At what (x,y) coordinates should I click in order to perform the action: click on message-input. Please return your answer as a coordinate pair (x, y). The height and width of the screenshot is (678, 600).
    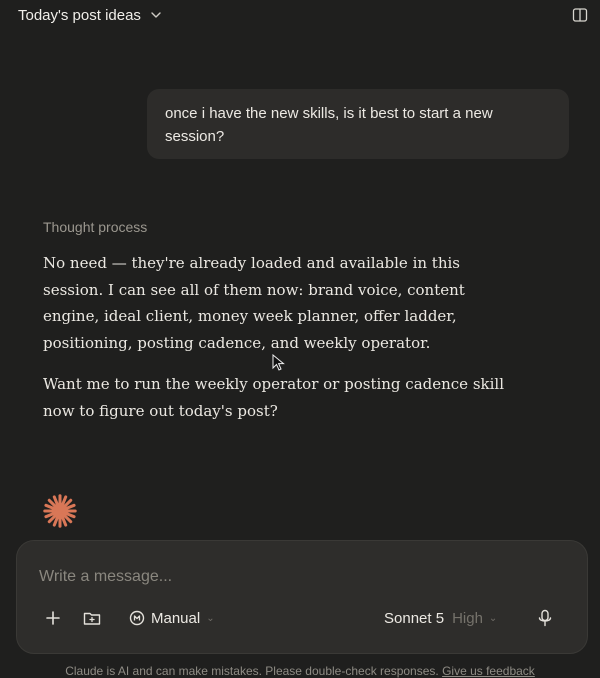
    Looking at the image, I should click on (299, 577).